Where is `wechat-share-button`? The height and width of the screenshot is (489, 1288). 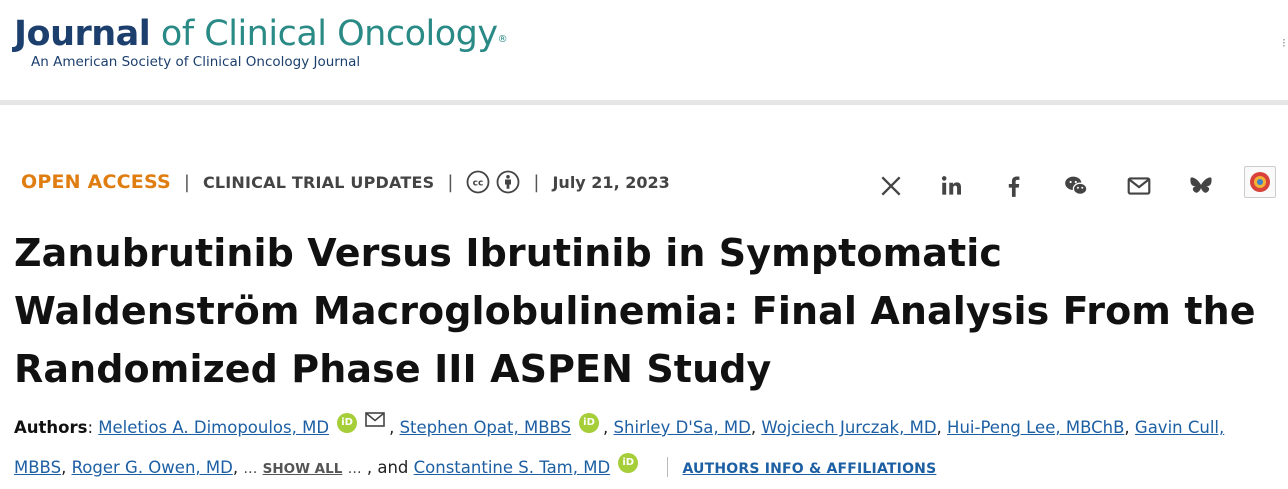 wechat-share-button is located at coordinates (1076, 186).